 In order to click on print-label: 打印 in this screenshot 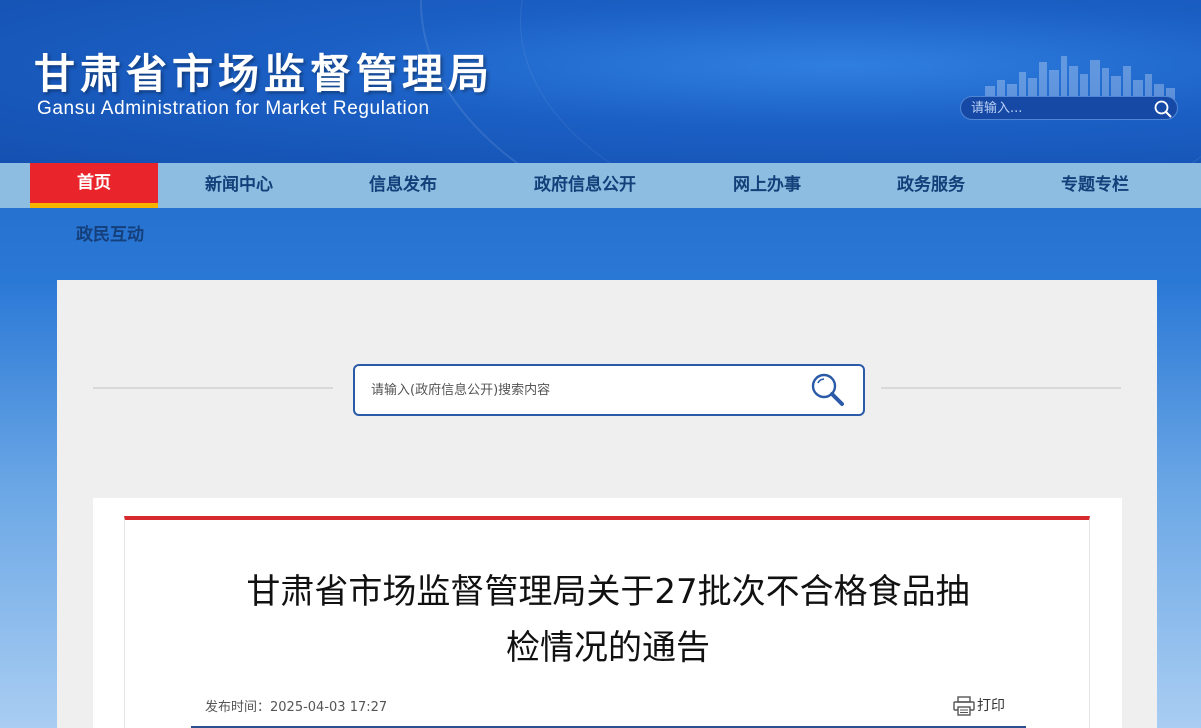, I will do `click(991, 706)`.